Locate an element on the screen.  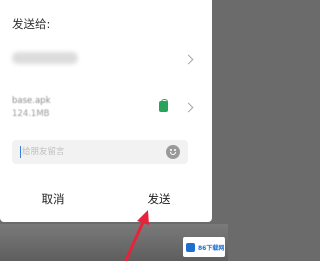
watermark-logo-icon is located at coordinates (190, 247).